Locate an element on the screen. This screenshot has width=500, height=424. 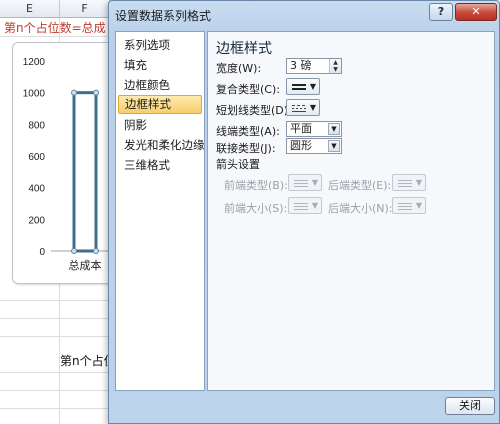
bar-chart: 1200 1000 800 600 400 200 0 总成本 is located at coordinates (71, 164).